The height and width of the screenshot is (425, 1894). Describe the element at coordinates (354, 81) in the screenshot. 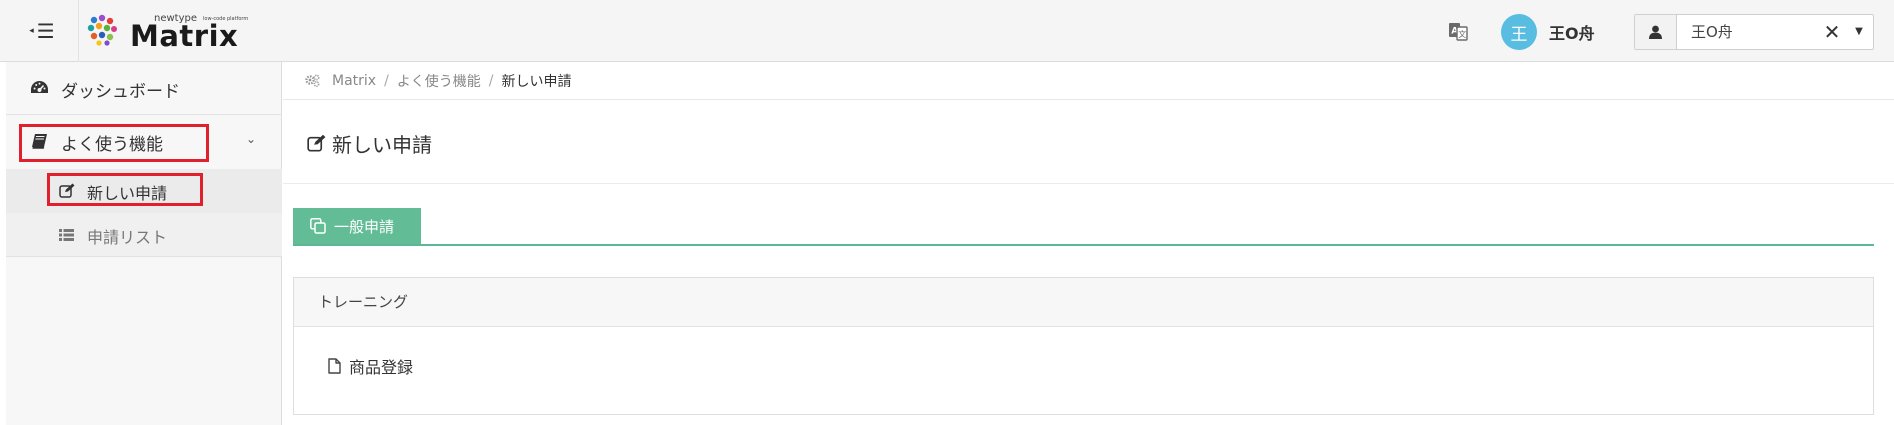

I see `breadcrumb-link-matrix: Matrix` at that location.